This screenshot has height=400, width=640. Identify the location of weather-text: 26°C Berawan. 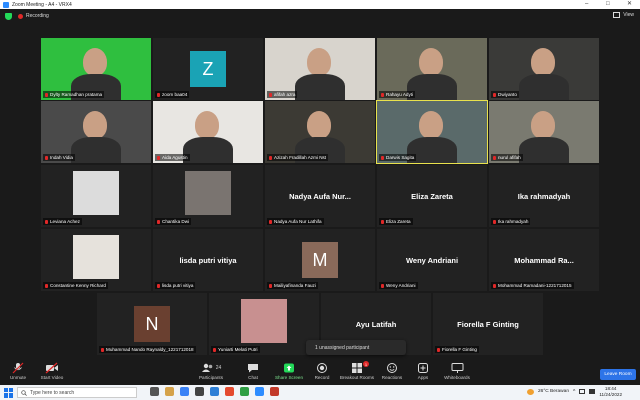
(553, 391).